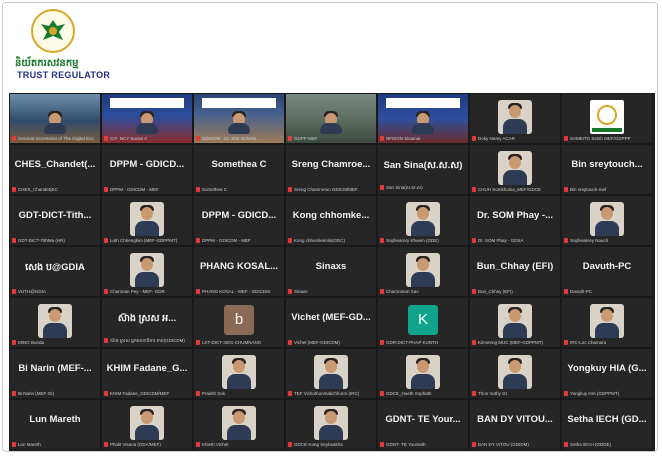 The image size is (662, 456). I want to click on participant-tile: Loth Chhengkim (MEF-GDPPMT), so click(147, 220).